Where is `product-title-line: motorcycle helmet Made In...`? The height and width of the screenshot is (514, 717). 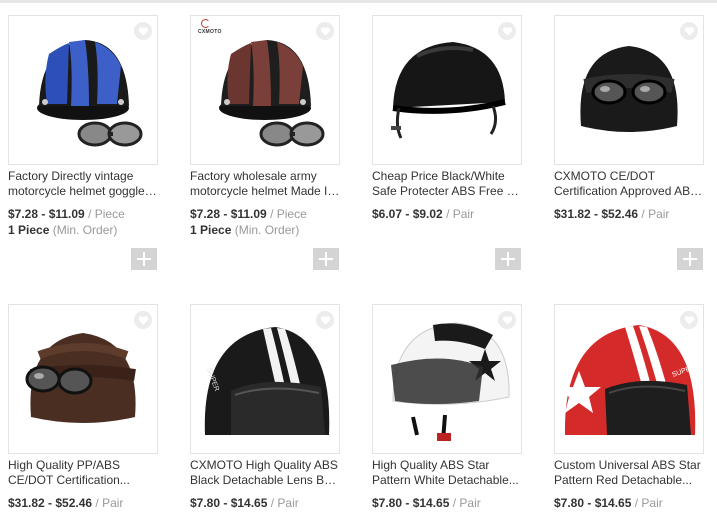 product-title-line: motorcycle helmet Made In... is located at coordinates (266, 191).